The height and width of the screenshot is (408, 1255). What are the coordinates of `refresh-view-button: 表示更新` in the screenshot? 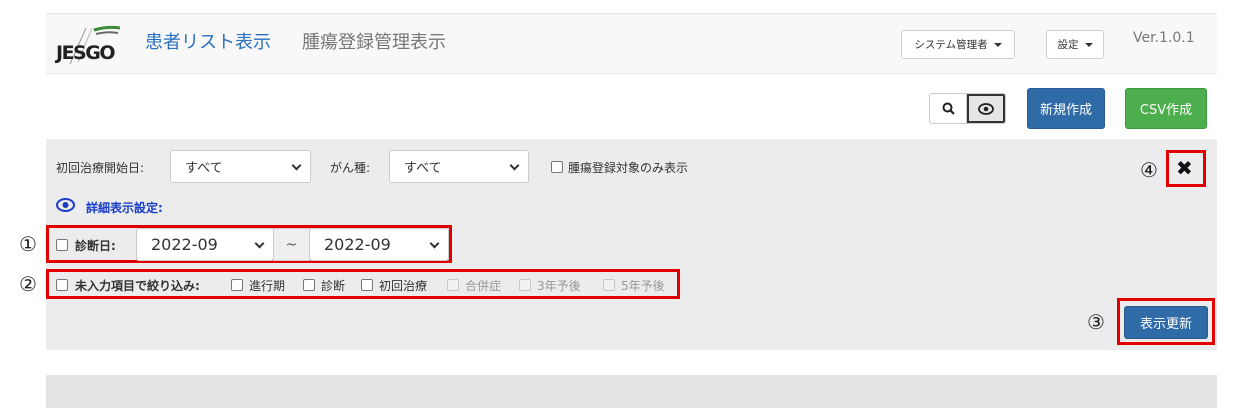 It's located at (1166, 322).